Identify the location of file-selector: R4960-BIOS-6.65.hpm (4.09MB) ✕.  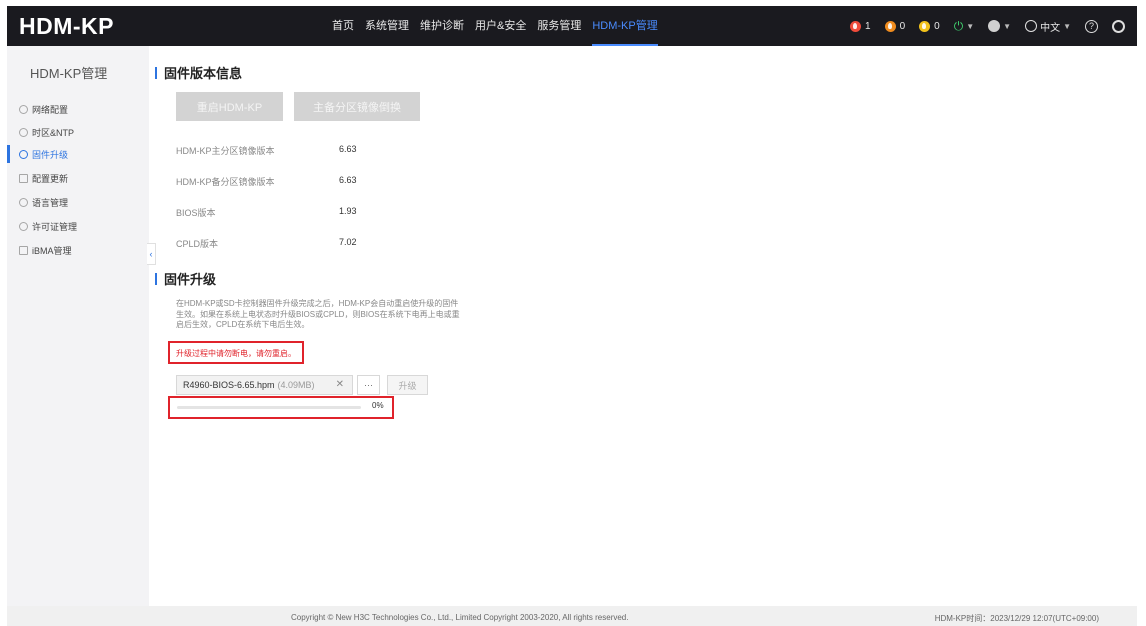
(264, 385).